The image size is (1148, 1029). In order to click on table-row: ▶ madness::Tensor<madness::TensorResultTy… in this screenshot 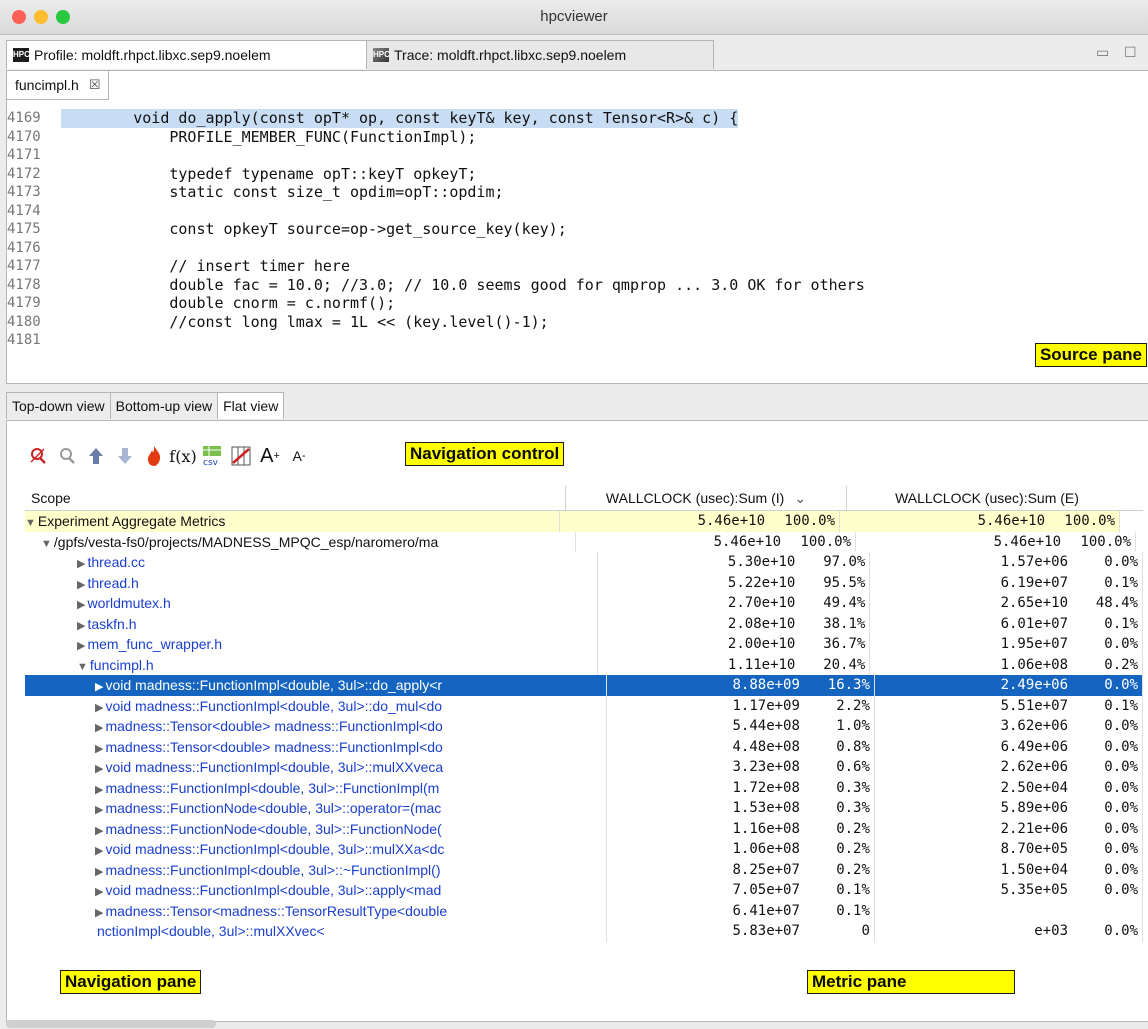, I will do `click(584, 910)`.